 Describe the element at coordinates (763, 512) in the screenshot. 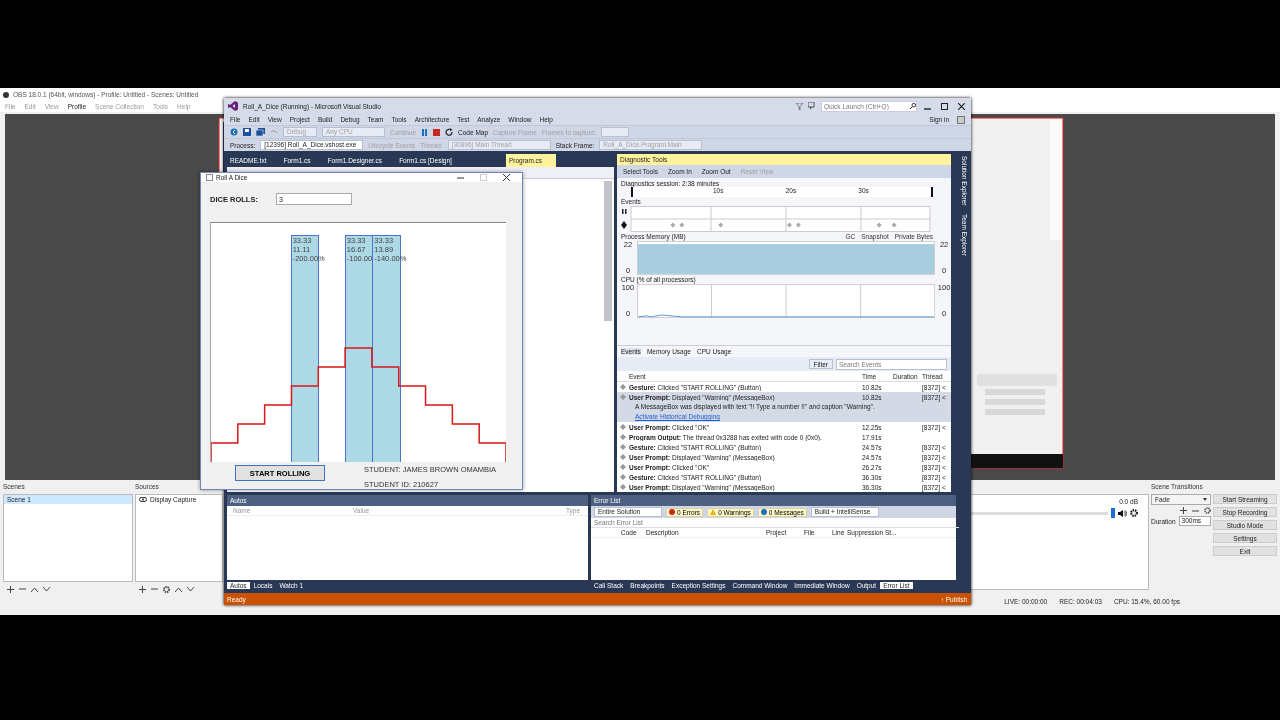

I see `info-icon` at that location.